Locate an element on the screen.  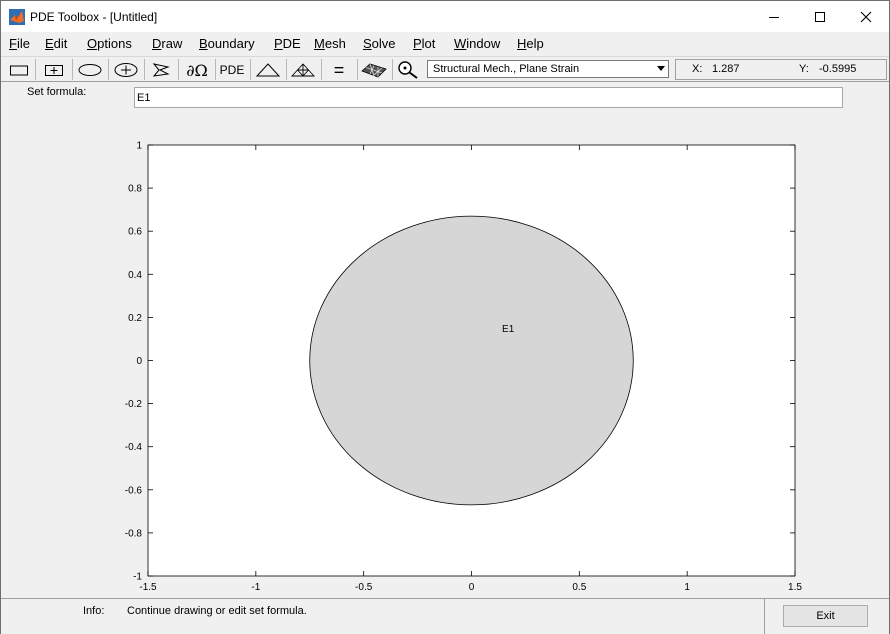
menu-options: Options is located at coordinates (109, 43).